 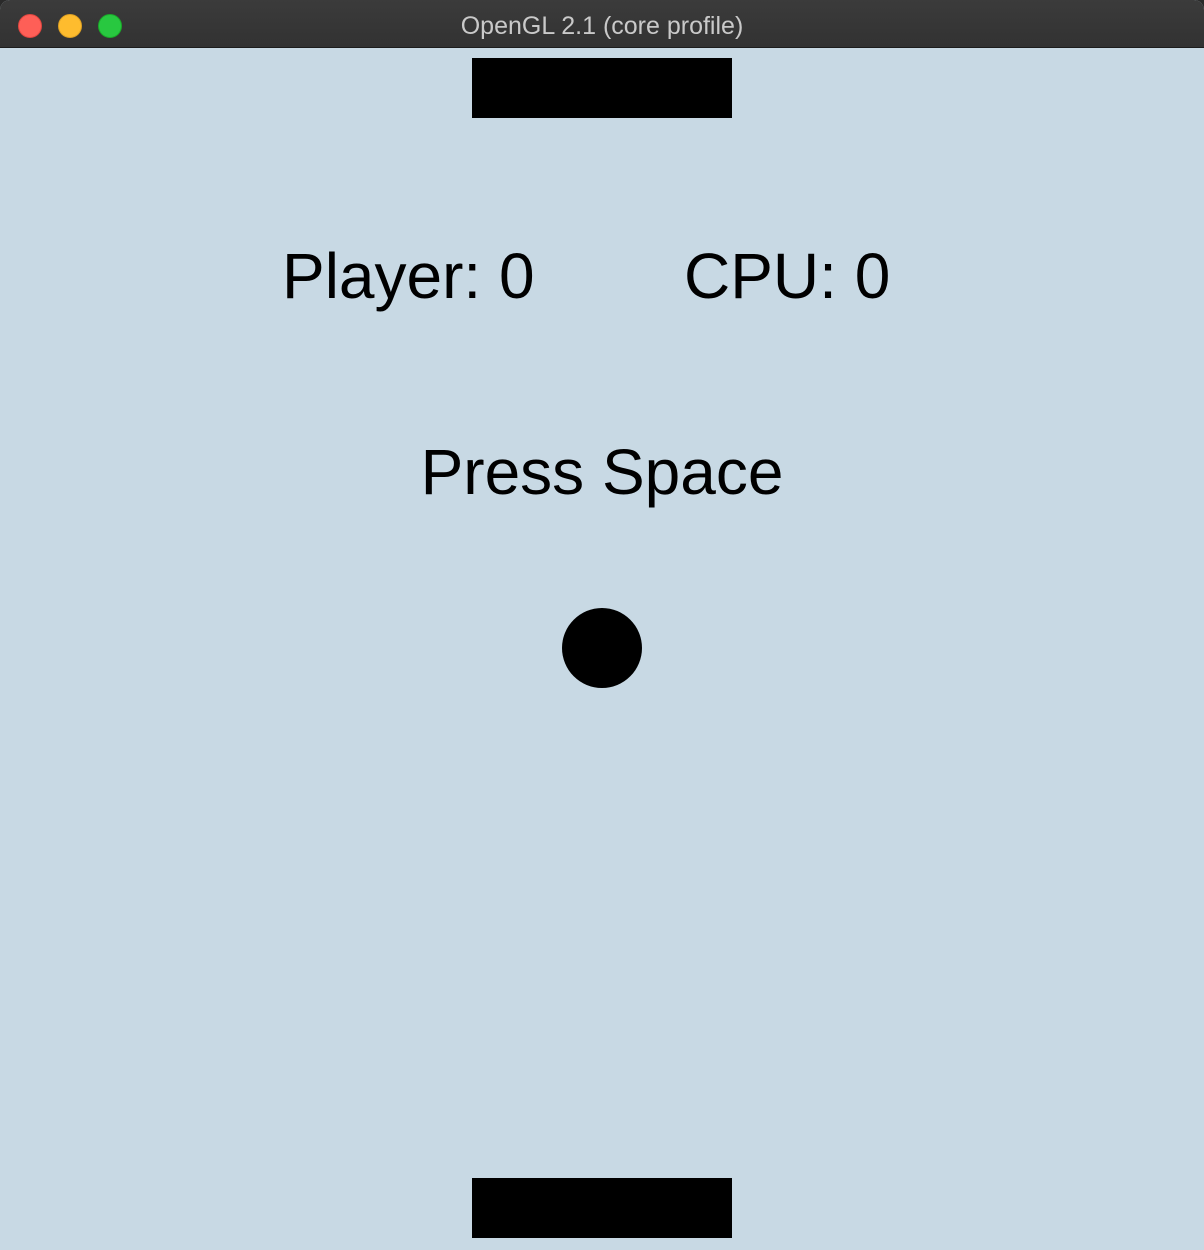 I want to click on player-score: Player: 0, so click(x=408, y=276).